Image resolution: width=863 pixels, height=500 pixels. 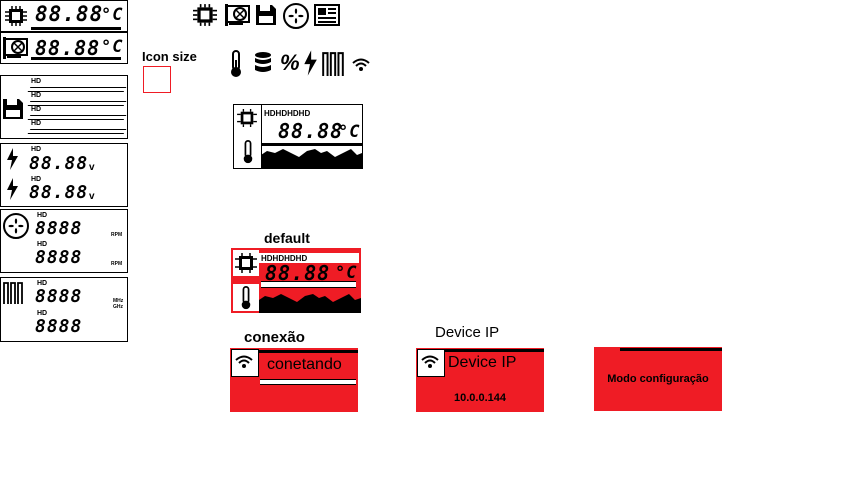 I want to click on cpu-temp-widget: 88.88 °C, so click(x=64, y=16).